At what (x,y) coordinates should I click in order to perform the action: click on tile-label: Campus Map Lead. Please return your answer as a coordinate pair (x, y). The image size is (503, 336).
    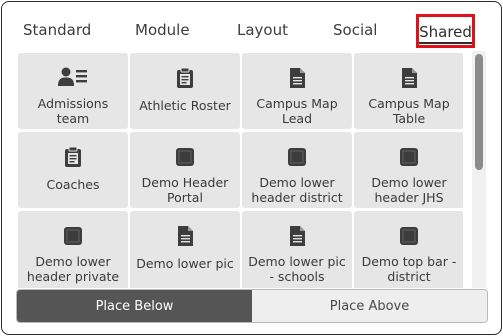
    Looking at the image, I should click on (297, 111).